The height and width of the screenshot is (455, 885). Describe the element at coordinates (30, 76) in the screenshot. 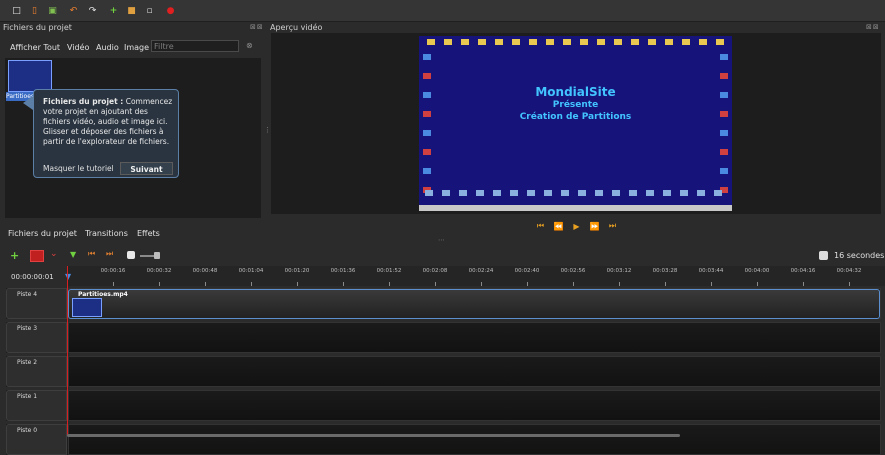

I see `file-thumbnail` at that location.